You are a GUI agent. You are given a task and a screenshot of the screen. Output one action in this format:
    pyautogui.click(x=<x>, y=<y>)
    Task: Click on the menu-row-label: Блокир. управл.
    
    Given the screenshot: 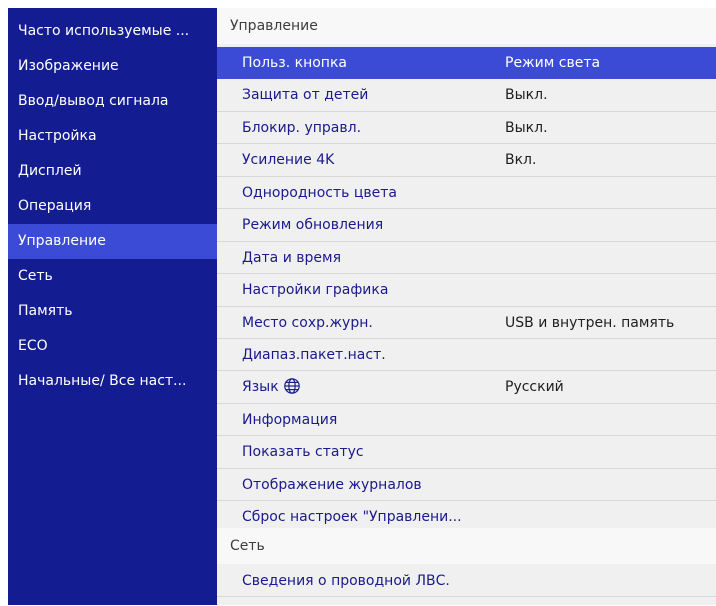 What is the action you would take?
    pyautogui.click(x=301, y=128)
    